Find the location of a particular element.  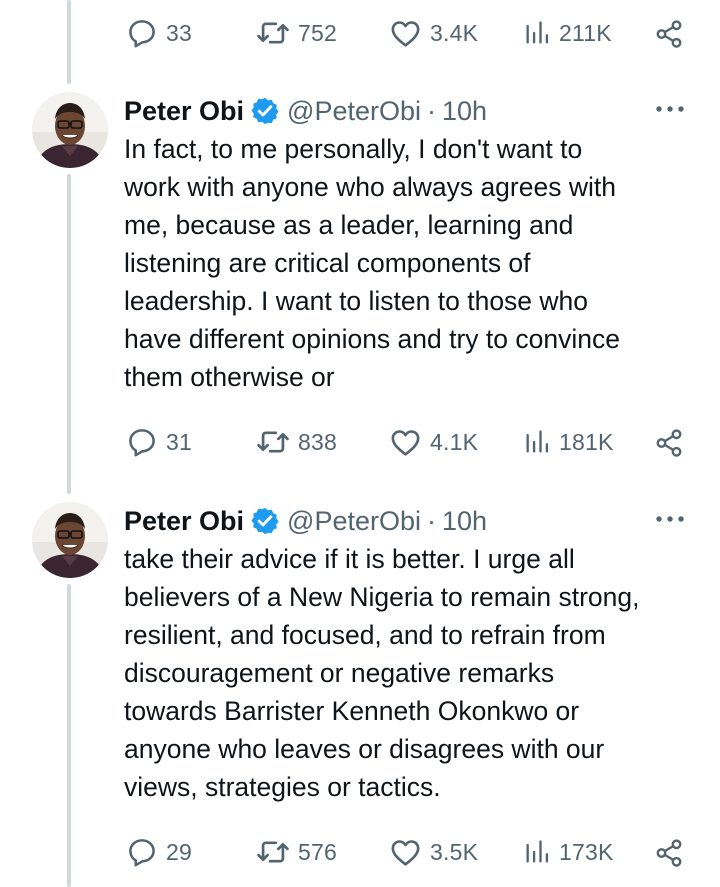

repost-count: 576 is located at coordinates (317, 851).